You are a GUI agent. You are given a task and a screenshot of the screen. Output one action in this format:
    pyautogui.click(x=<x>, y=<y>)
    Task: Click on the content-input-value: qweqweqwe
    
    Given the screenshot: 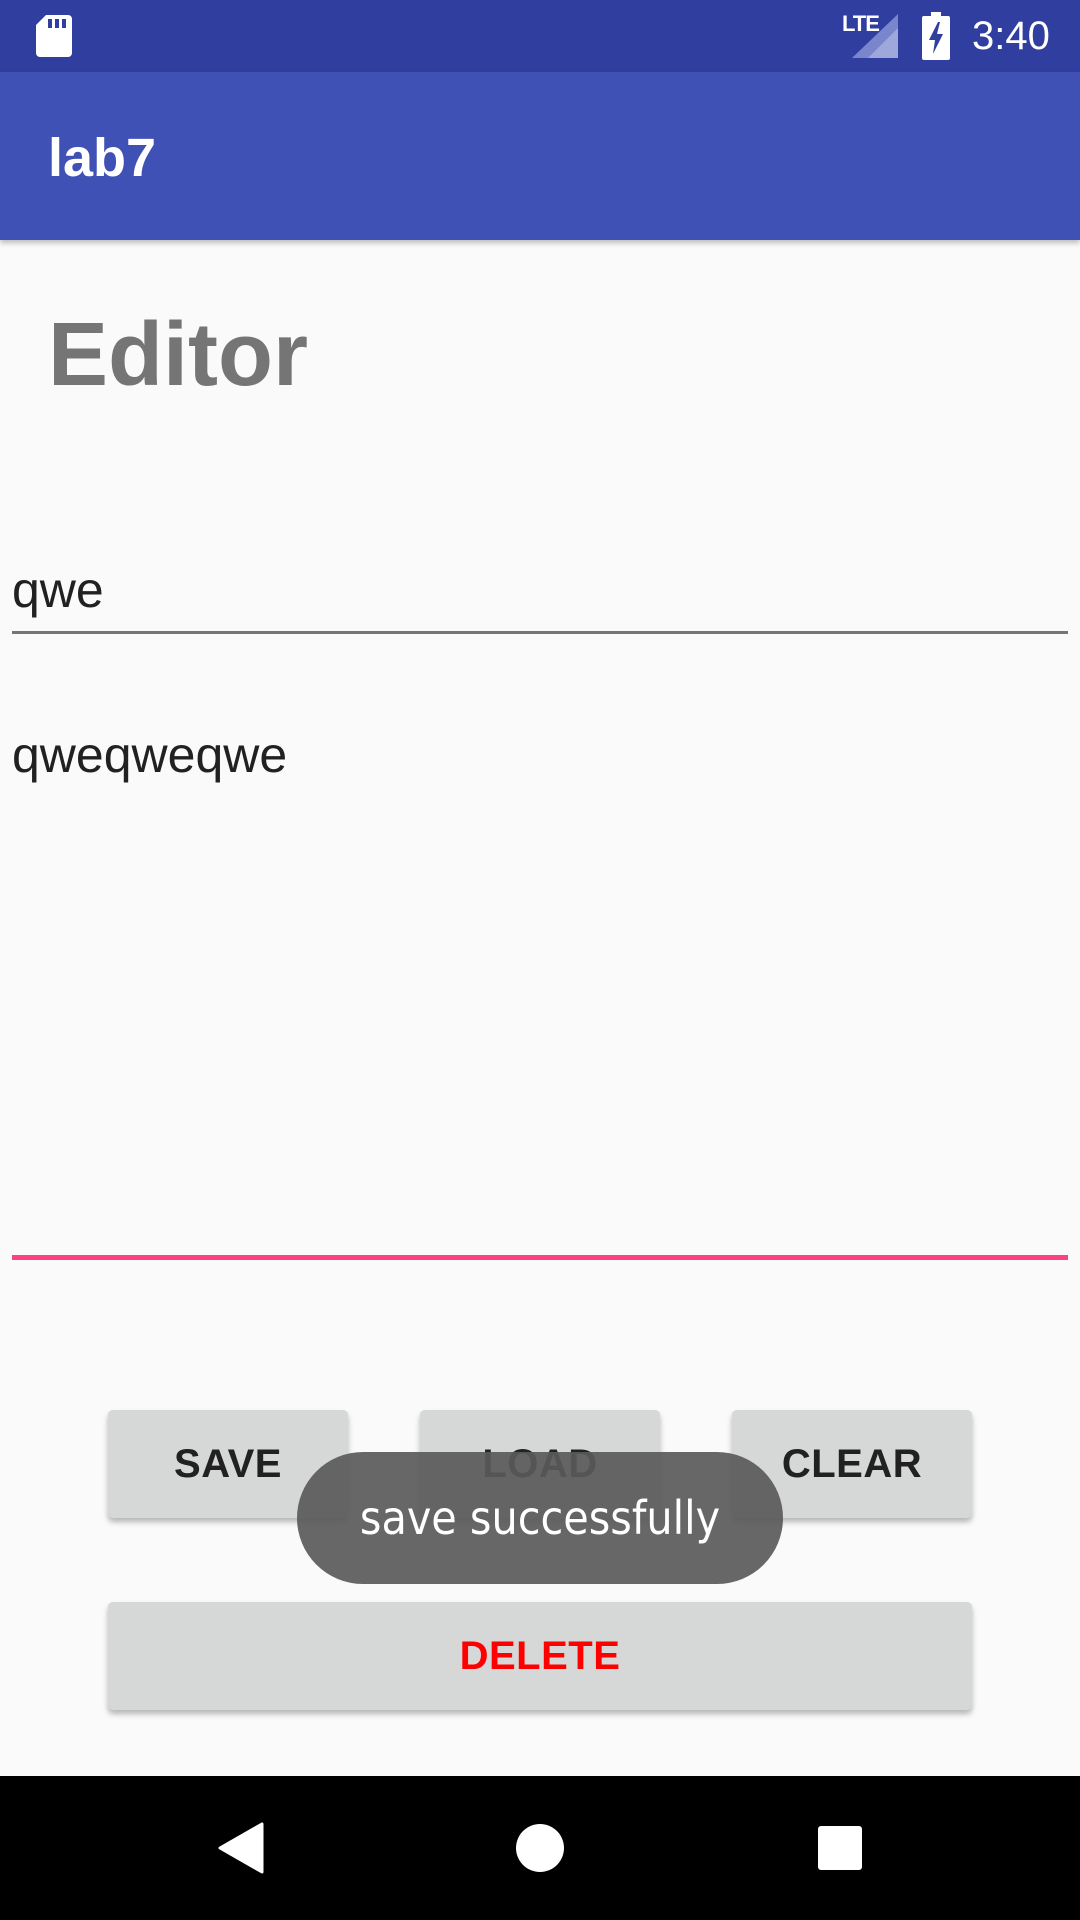 What is the action you would take?
    pyautogui.click(x=149, y=755)
    